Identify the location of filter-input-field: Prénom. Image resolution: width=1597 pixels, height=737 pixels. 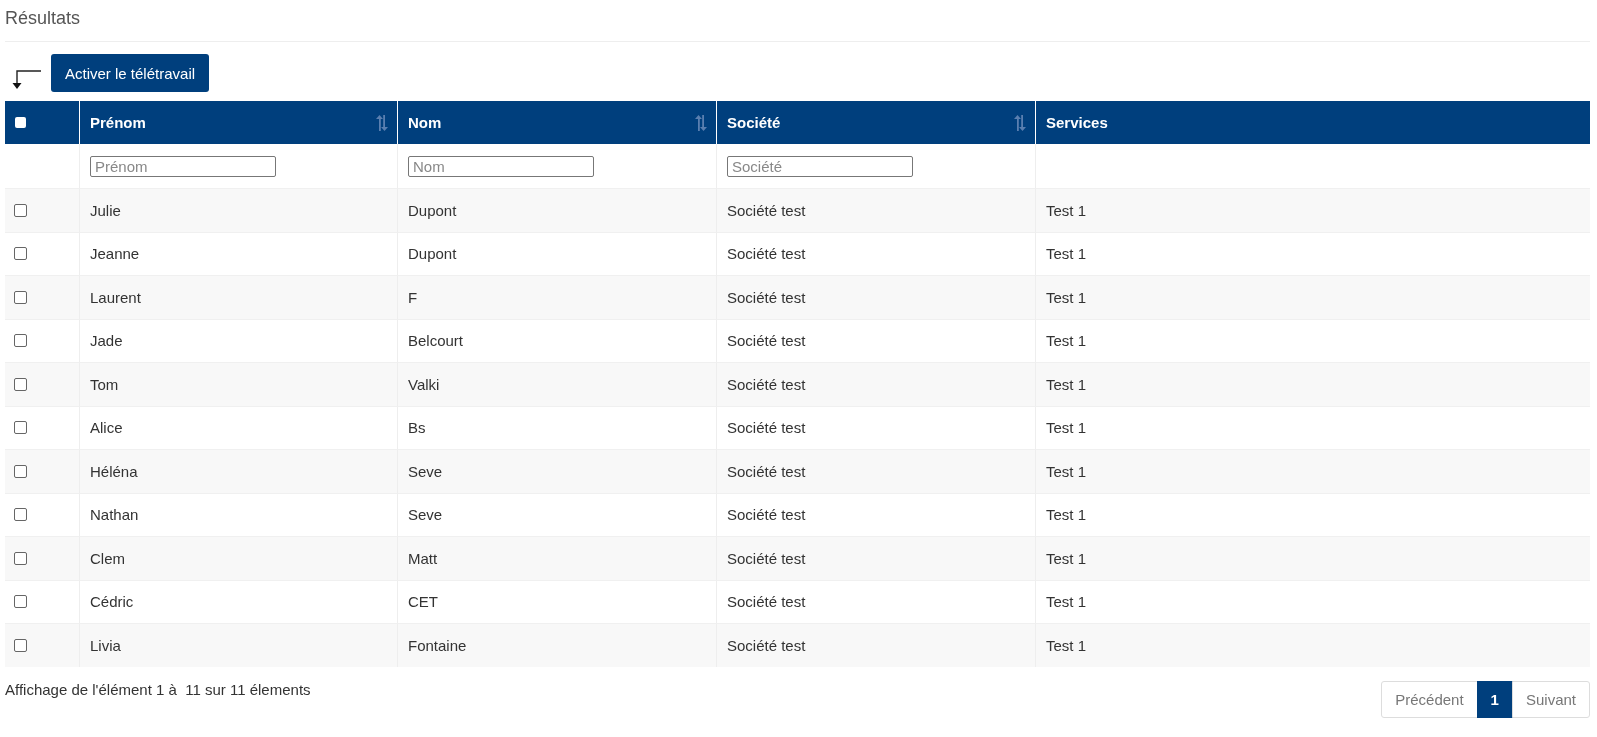
(183, 166).